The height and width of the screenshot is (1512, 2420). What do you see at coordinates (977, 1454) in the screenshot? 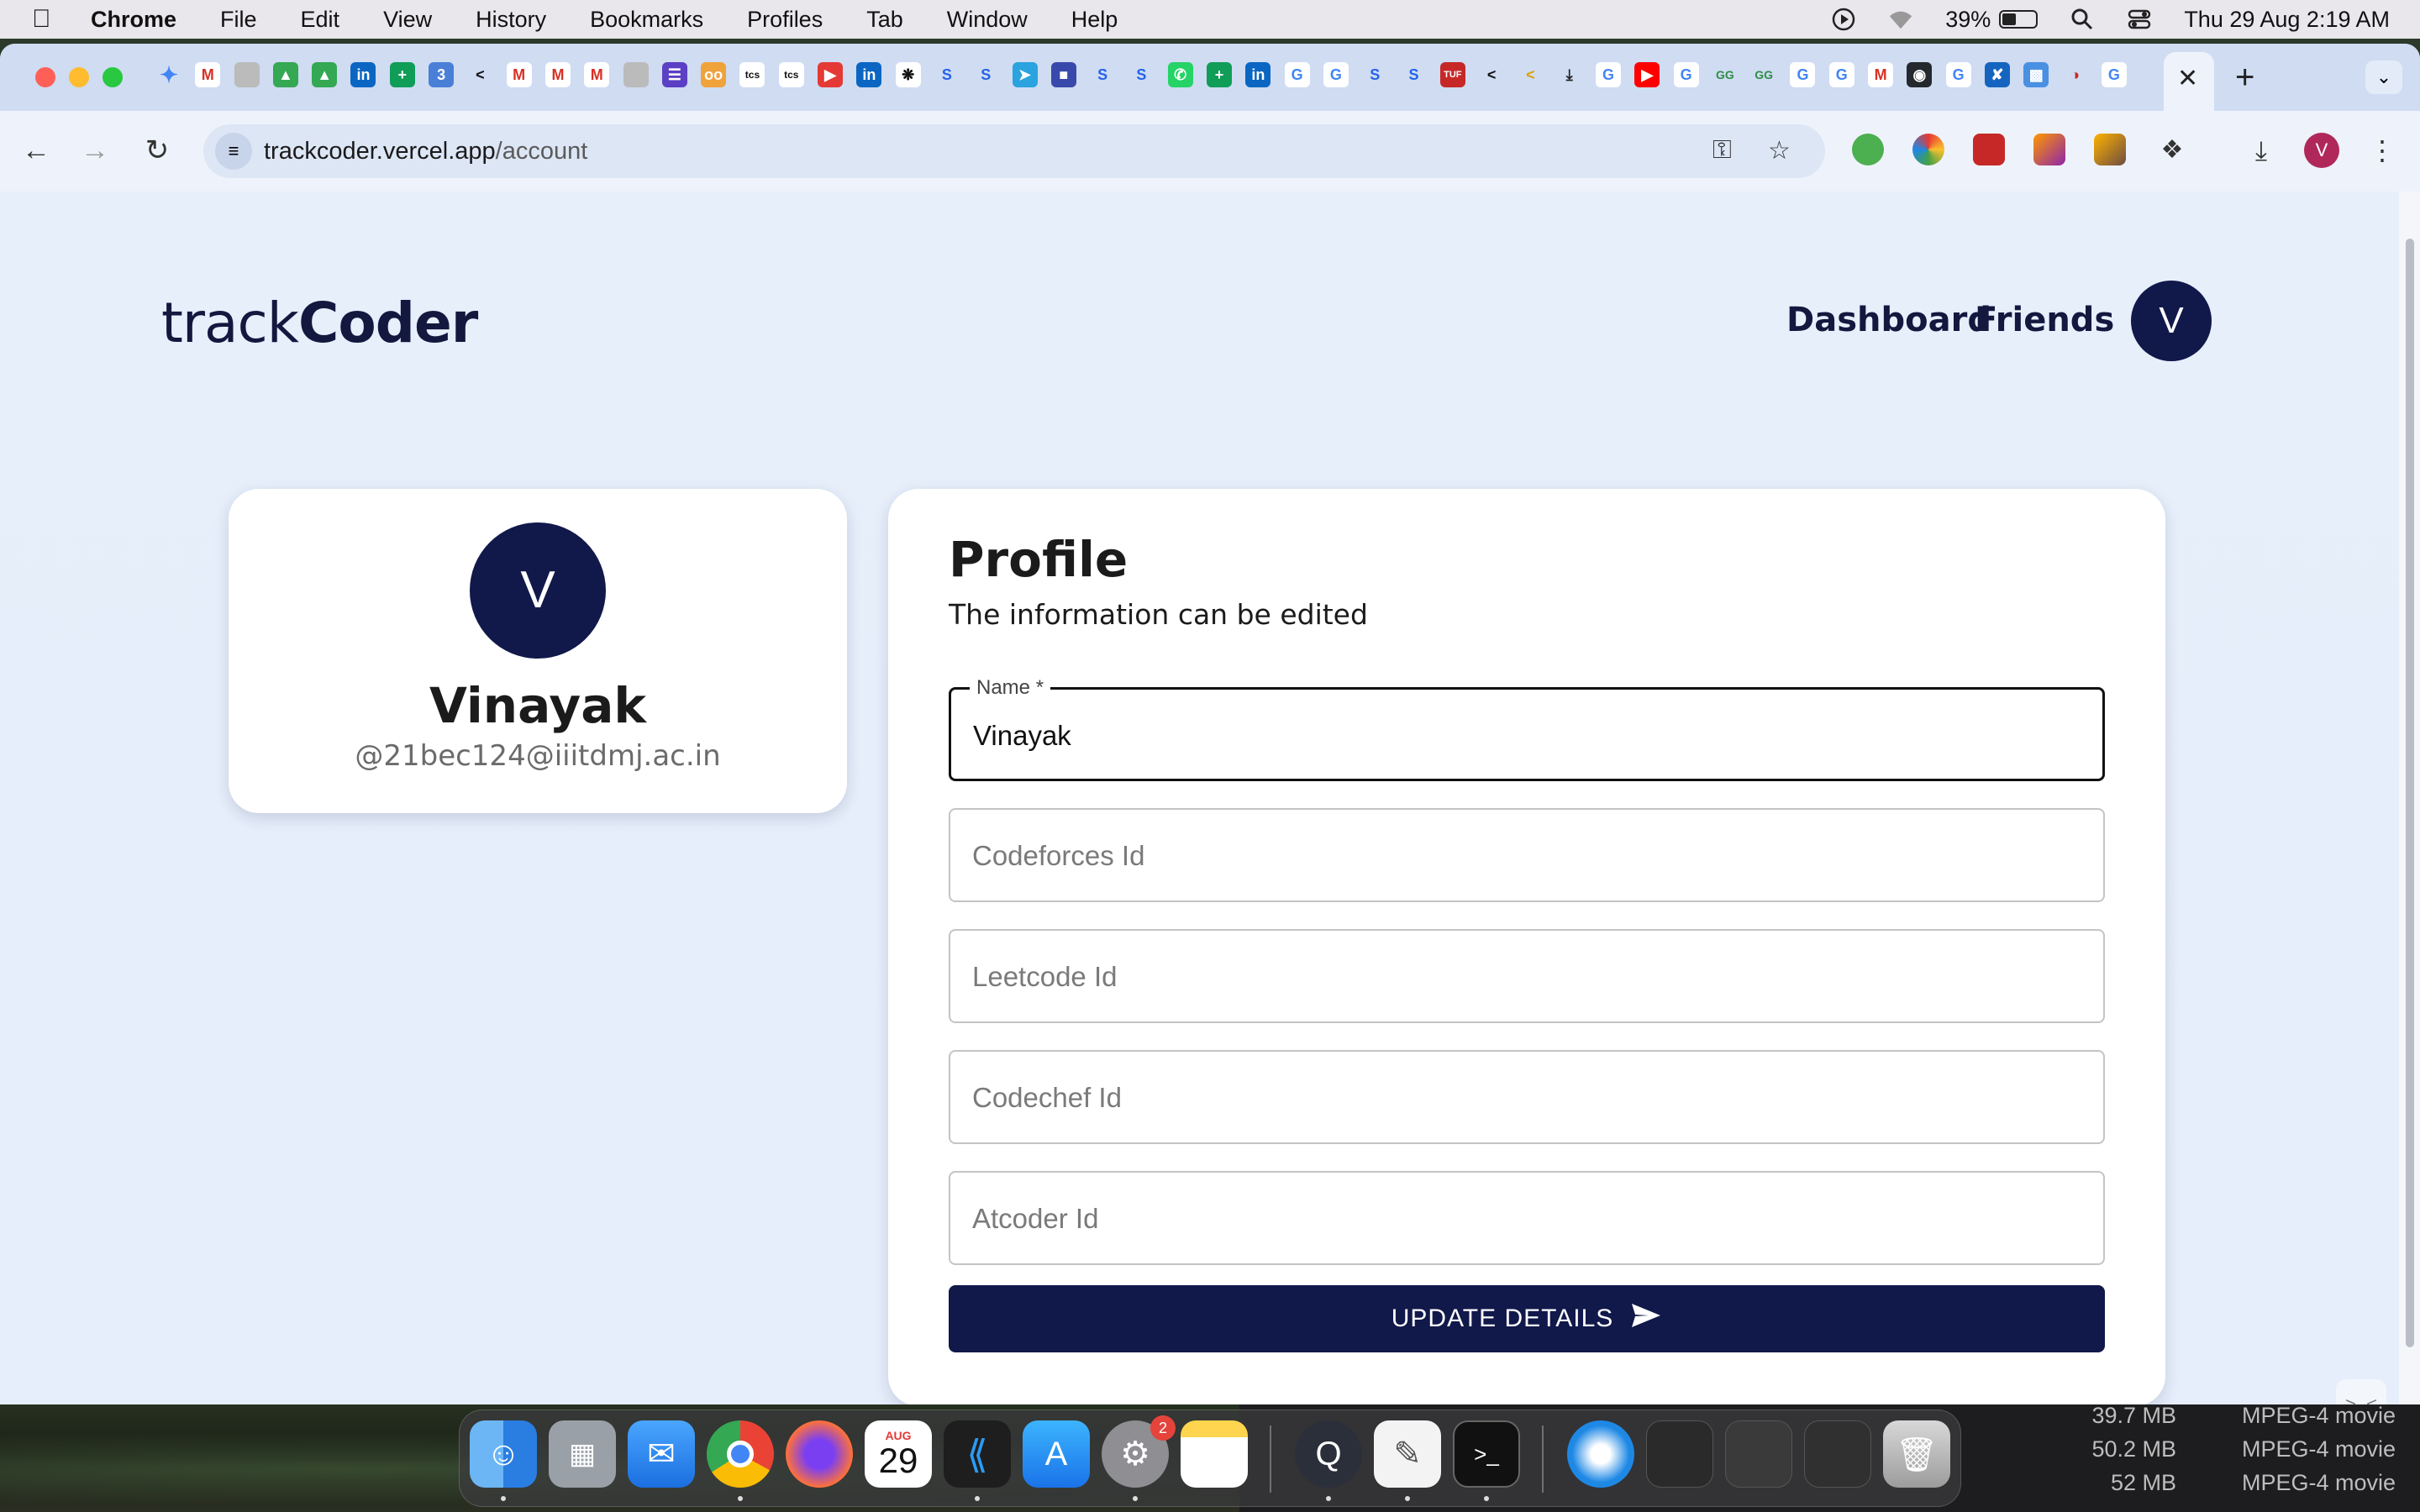
I see `vscode-icon: ⟪` at bounding box center [977, 1454].